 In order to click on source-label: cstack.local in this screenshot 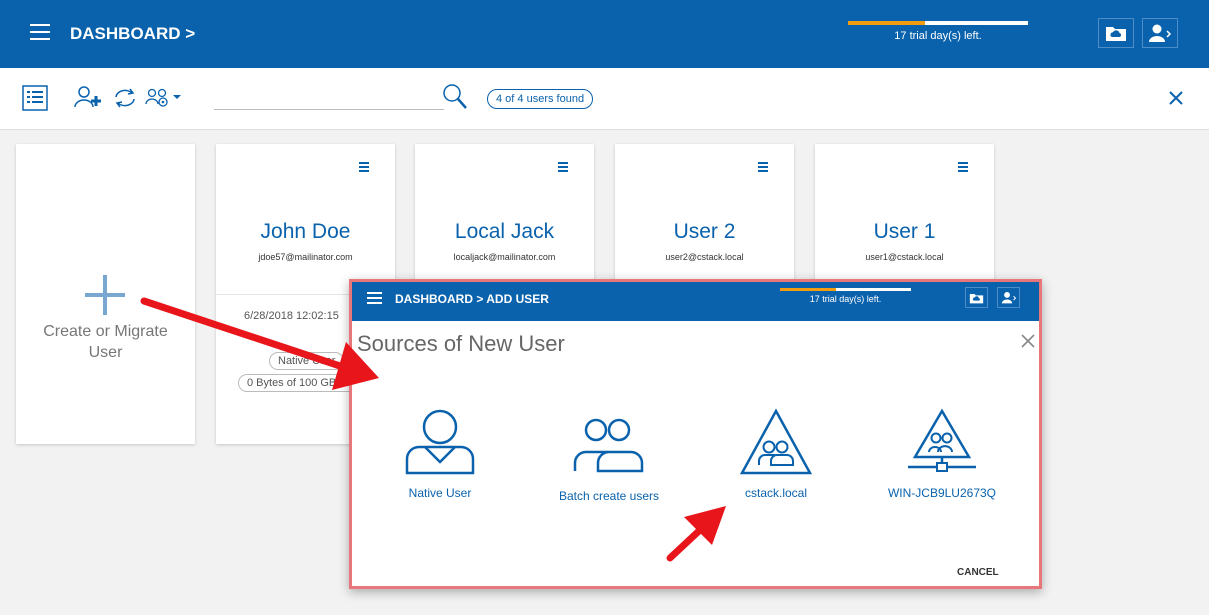, I will do `click(776, 493)`.